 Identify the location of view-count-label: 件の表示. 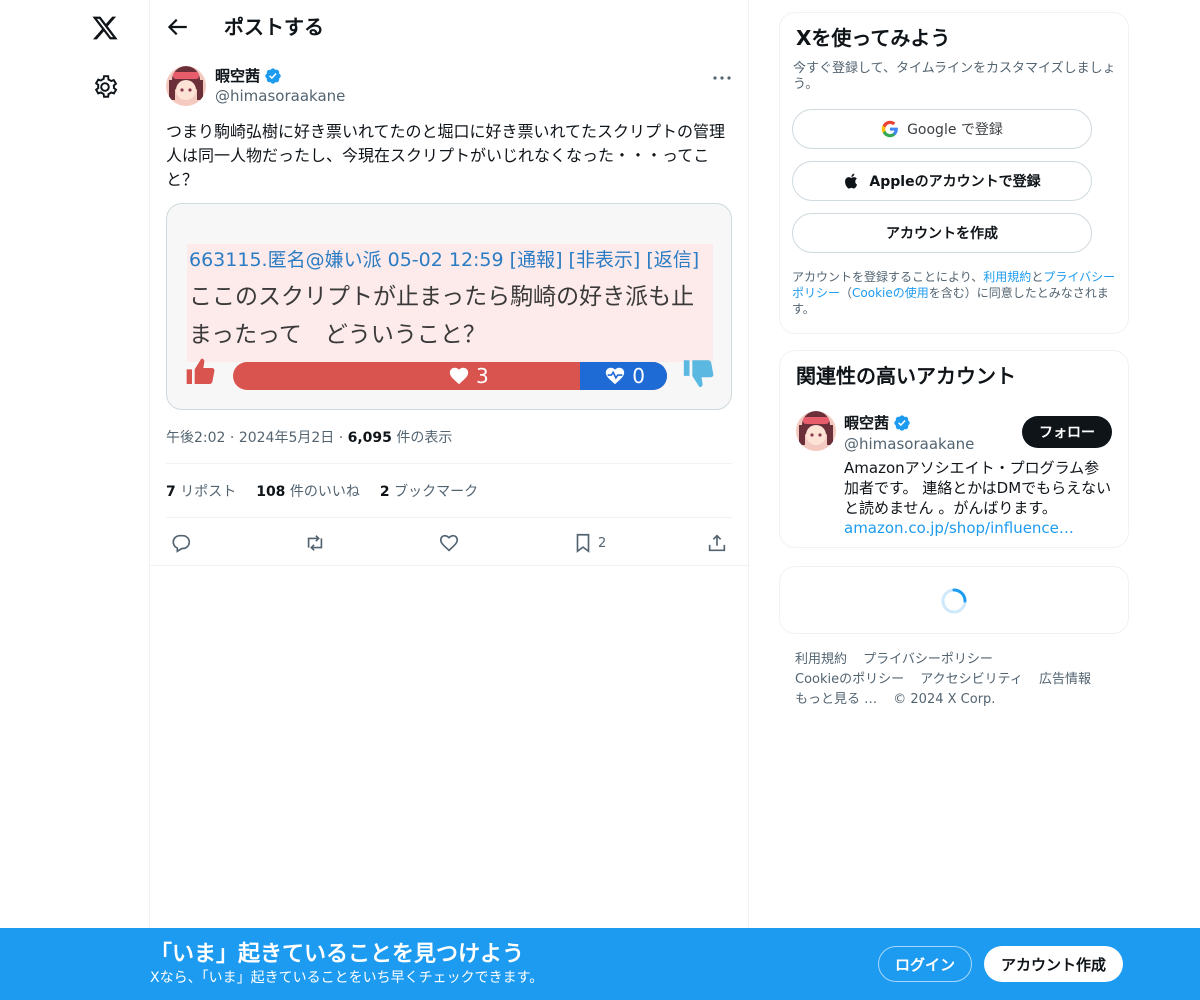
(424, 438).